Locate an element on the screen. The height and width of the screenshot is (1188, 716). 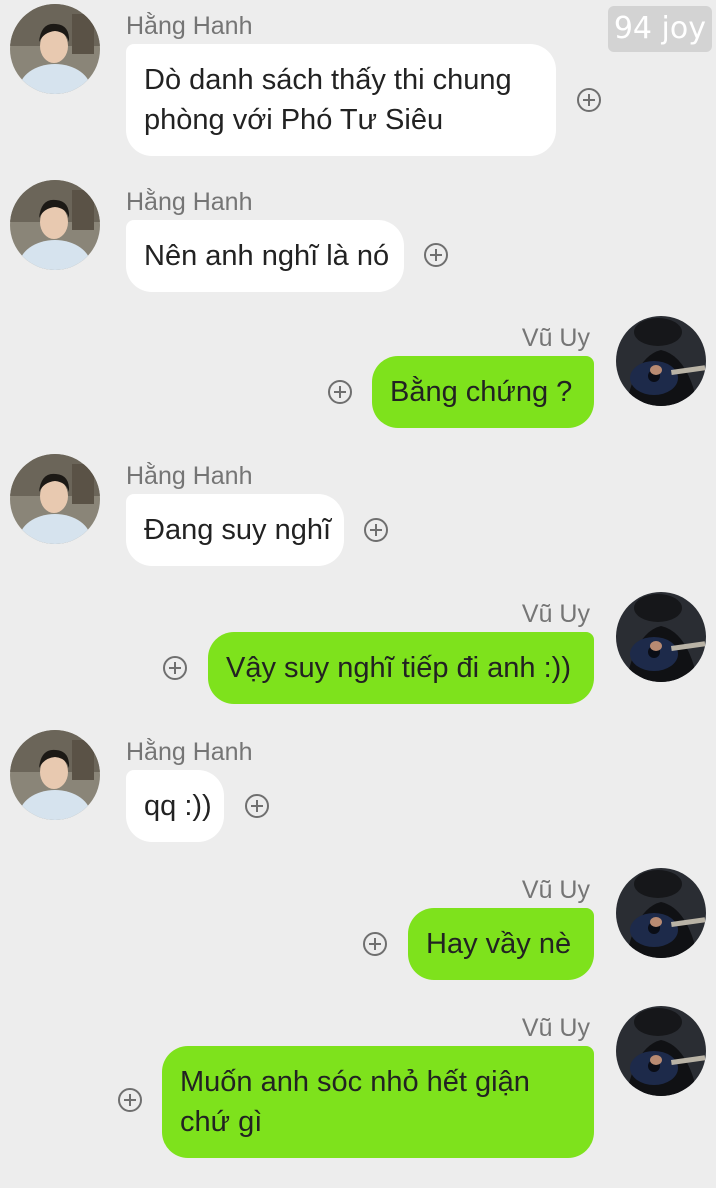
message-bubble: Vậy suy nghĩ tiếp đi anh :)) is located at coordinates (401, 668).